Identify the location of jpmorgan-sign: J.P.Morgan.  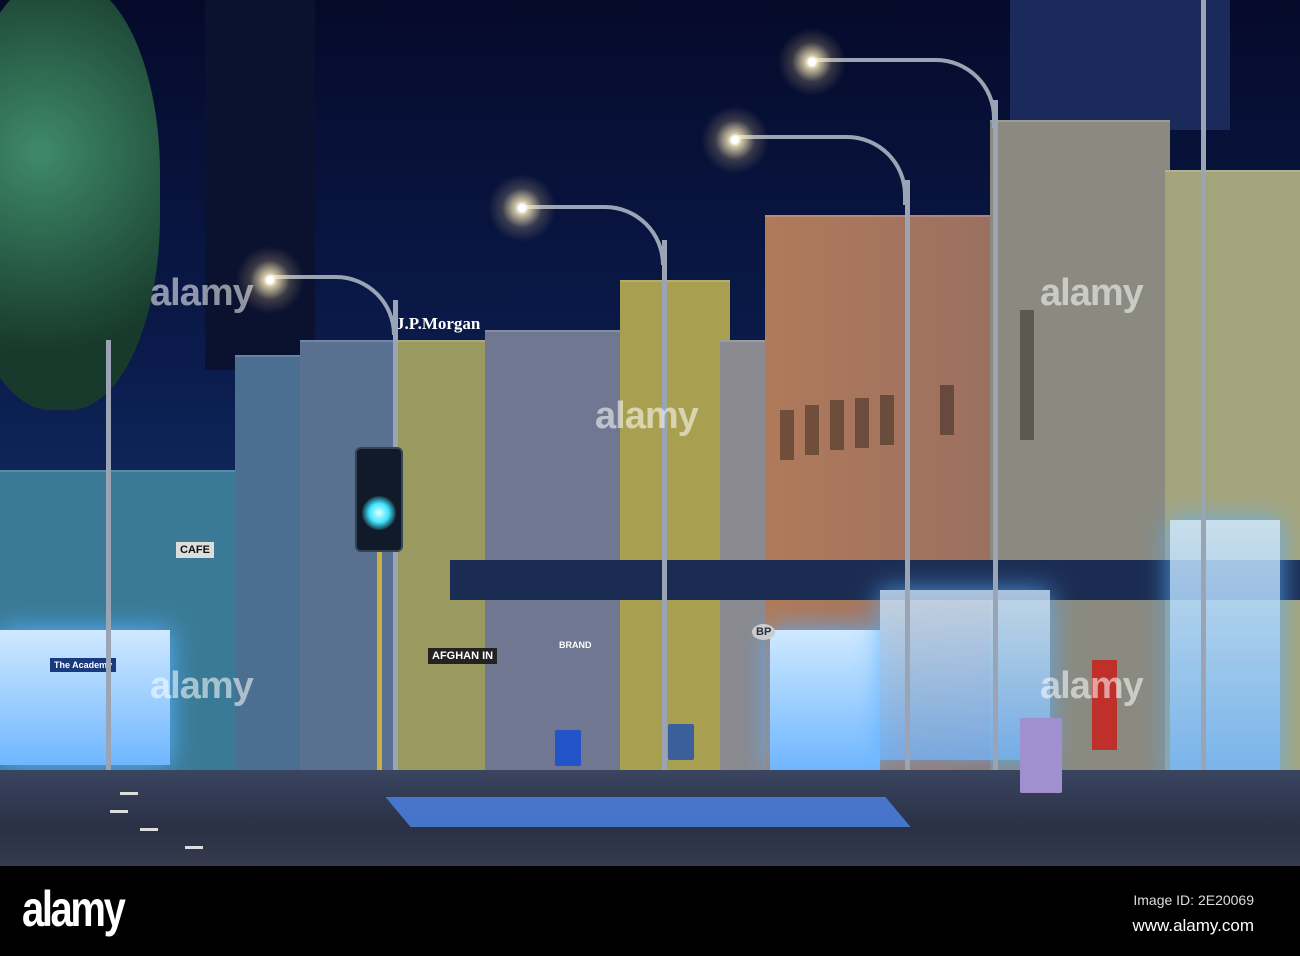
(438, 323).